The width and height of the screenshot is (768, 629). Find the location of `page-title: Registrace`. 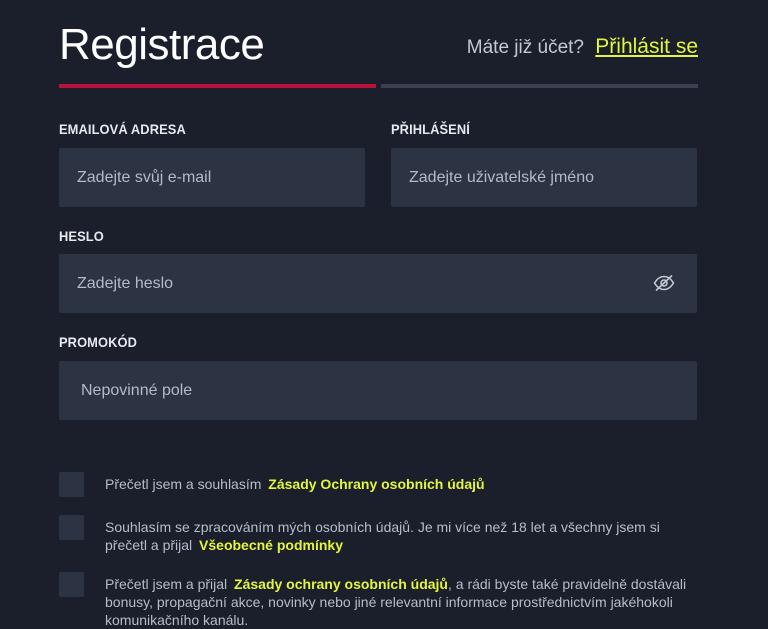

page-title: Registrace is located at coordinates (162, 44).